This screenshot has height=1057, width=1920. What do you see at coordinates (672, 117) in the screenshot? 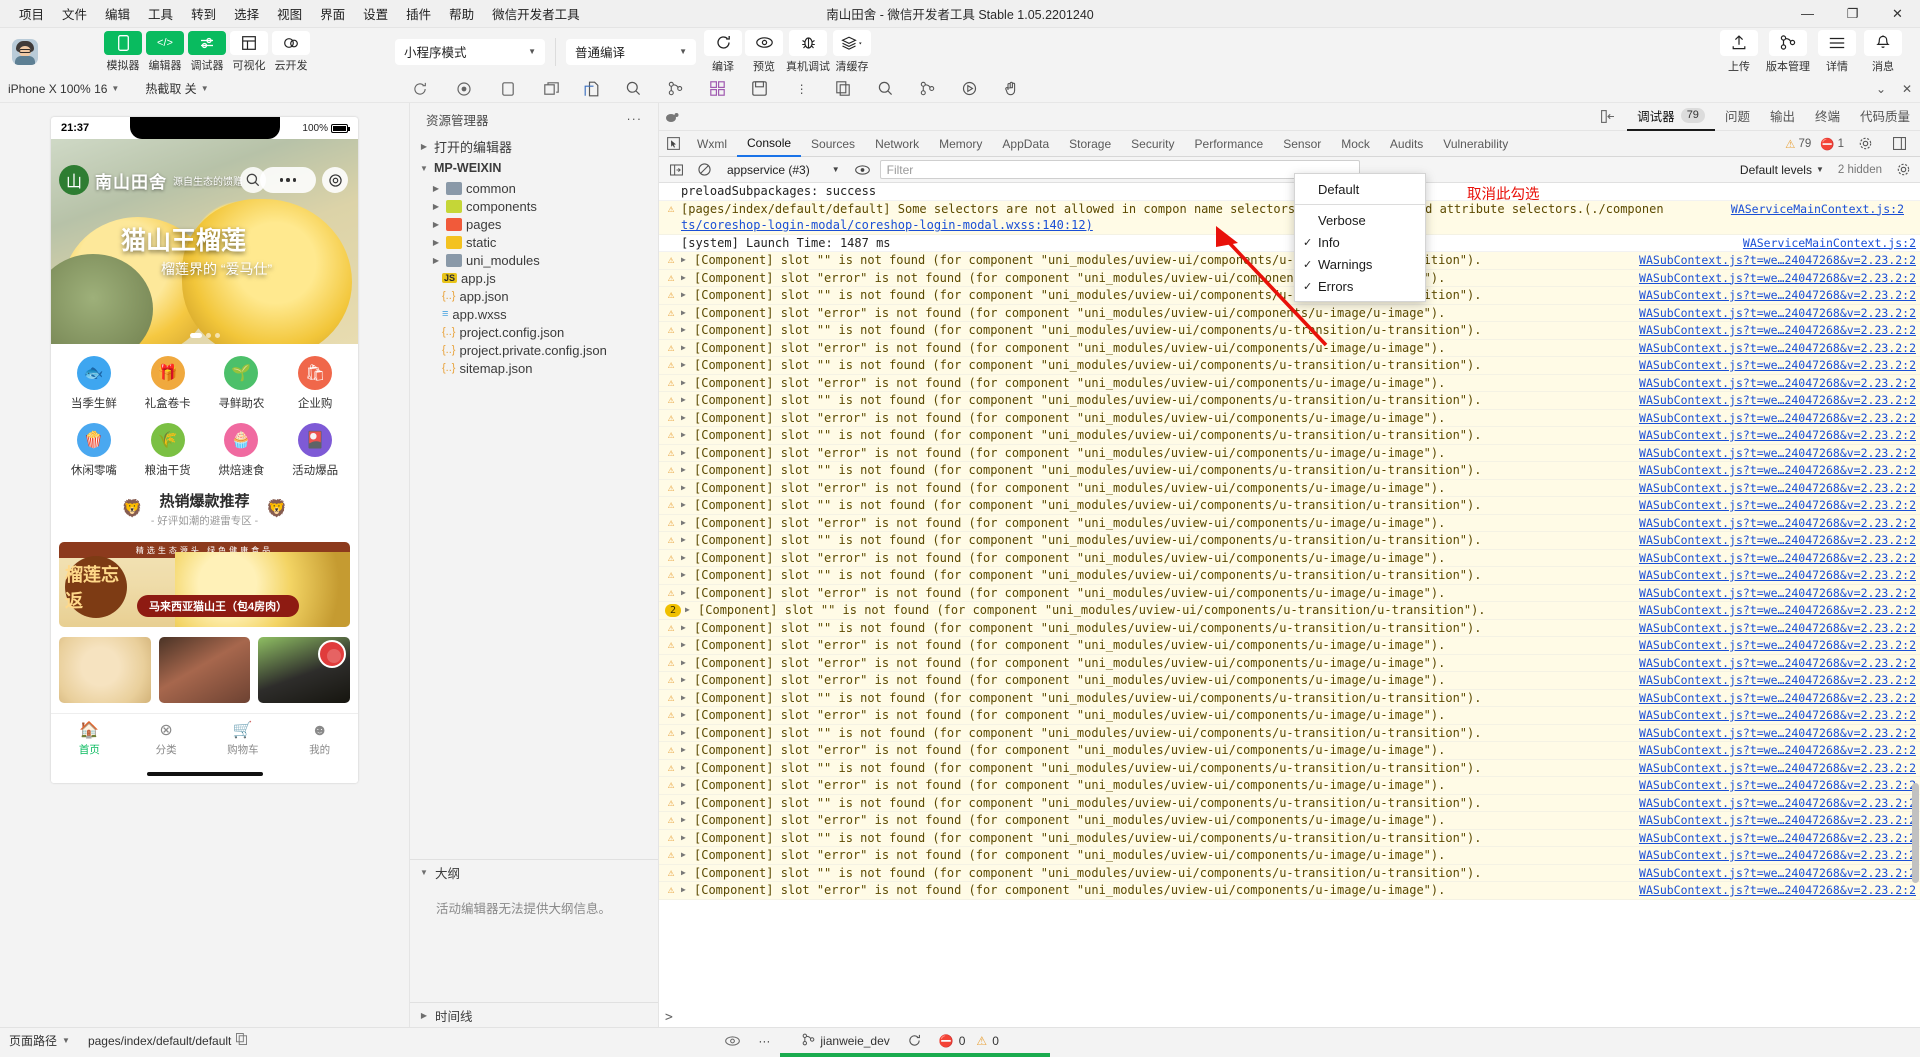
I see `debug-target-icon` at bounding box center [672, 117].